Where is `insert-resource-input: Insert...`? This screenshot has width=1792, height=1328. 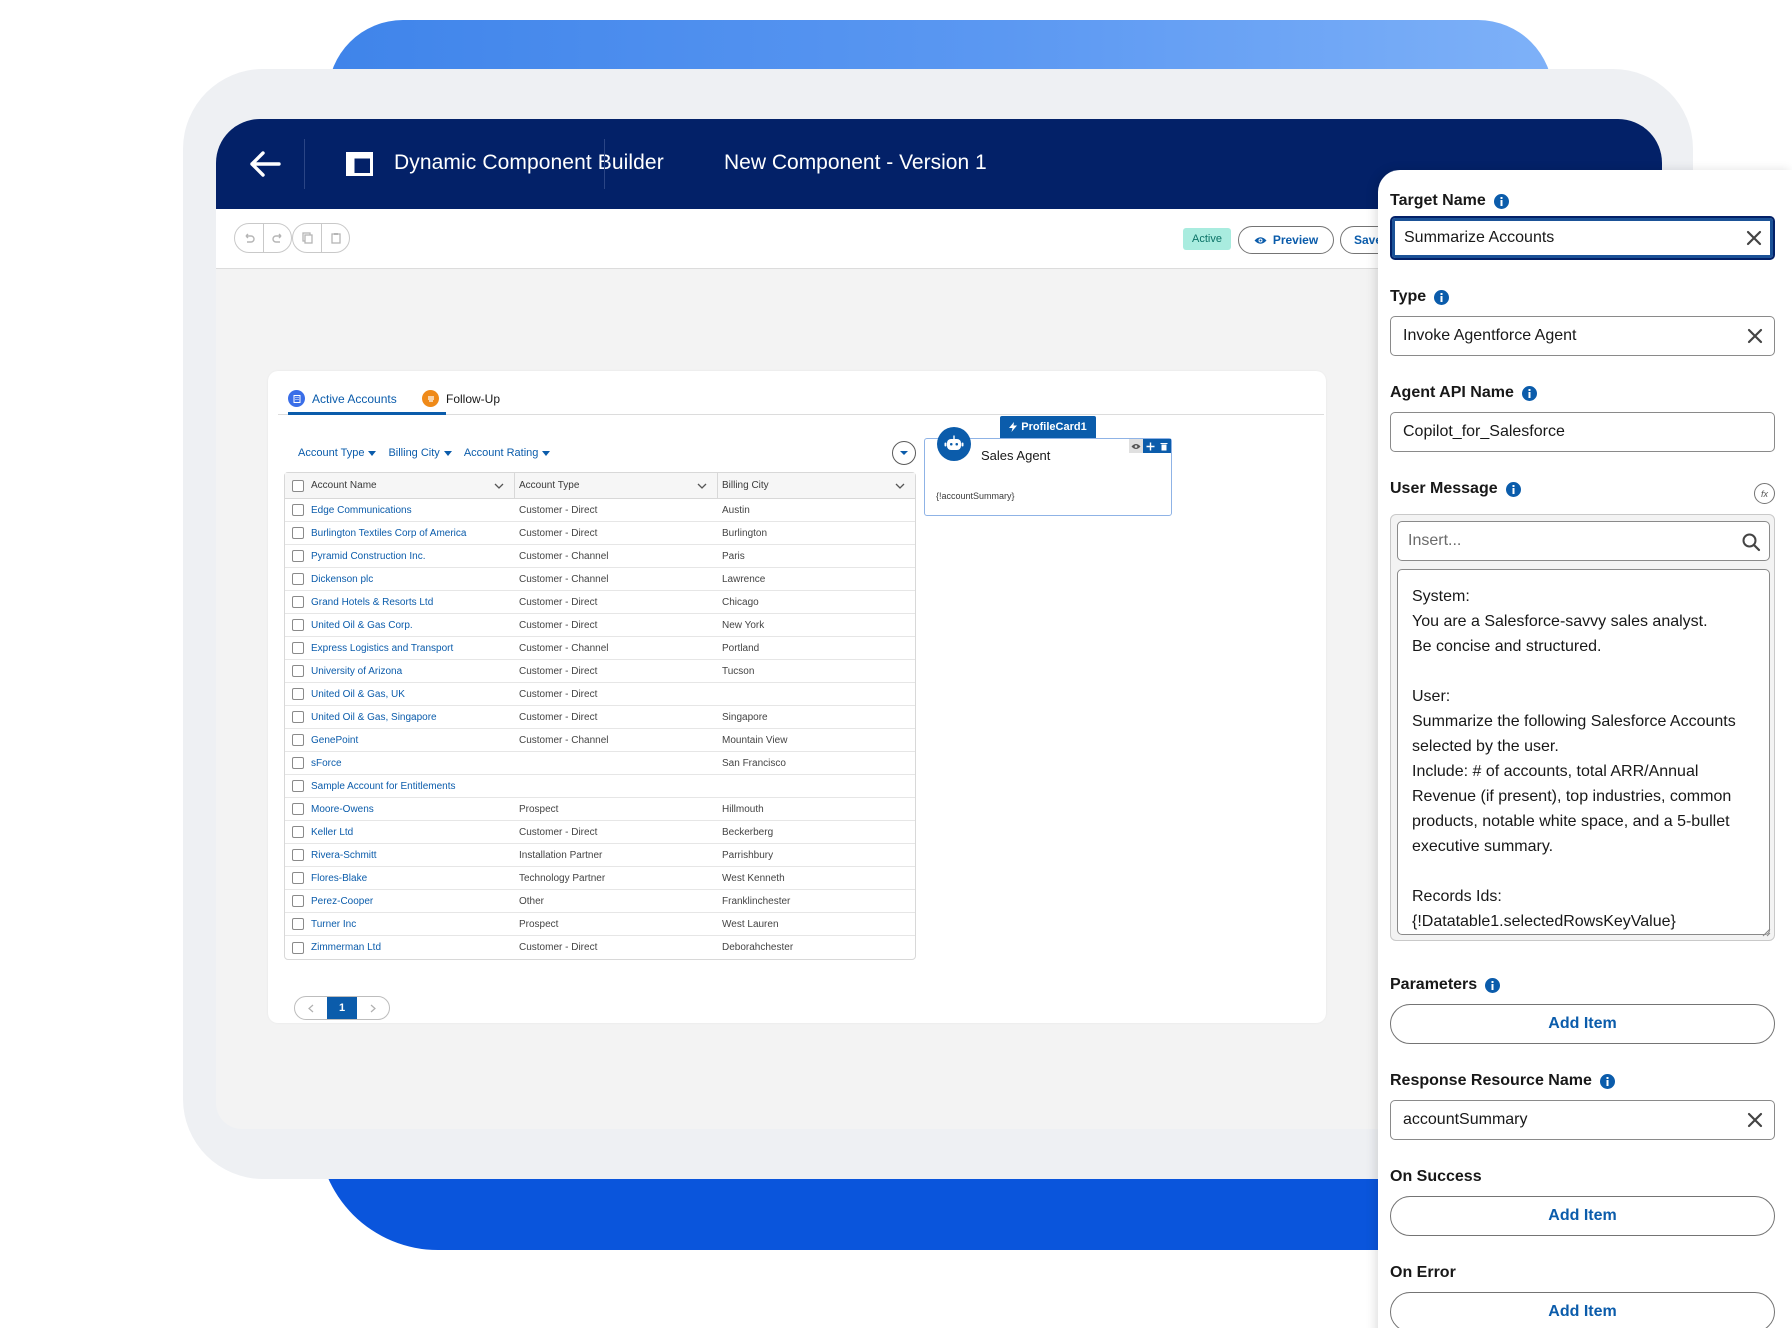
insert-resource-input: Insert... is located at coordinates (1583, 541).